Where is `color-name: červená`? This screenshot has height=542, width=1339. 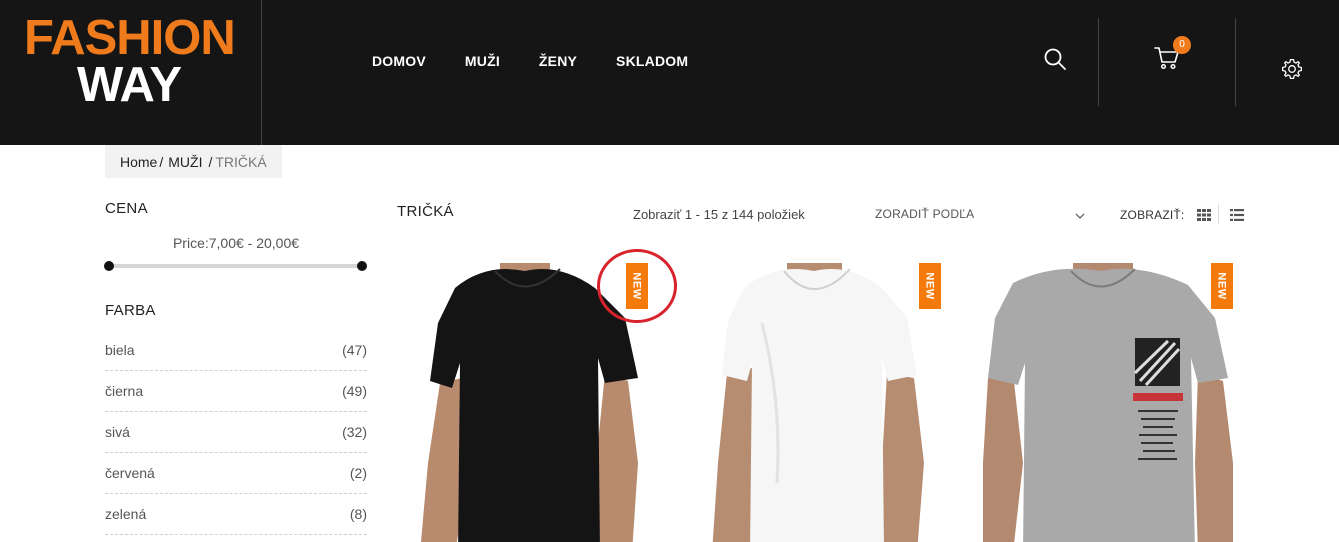 color-name: červená is located at coordinates (130, 473).